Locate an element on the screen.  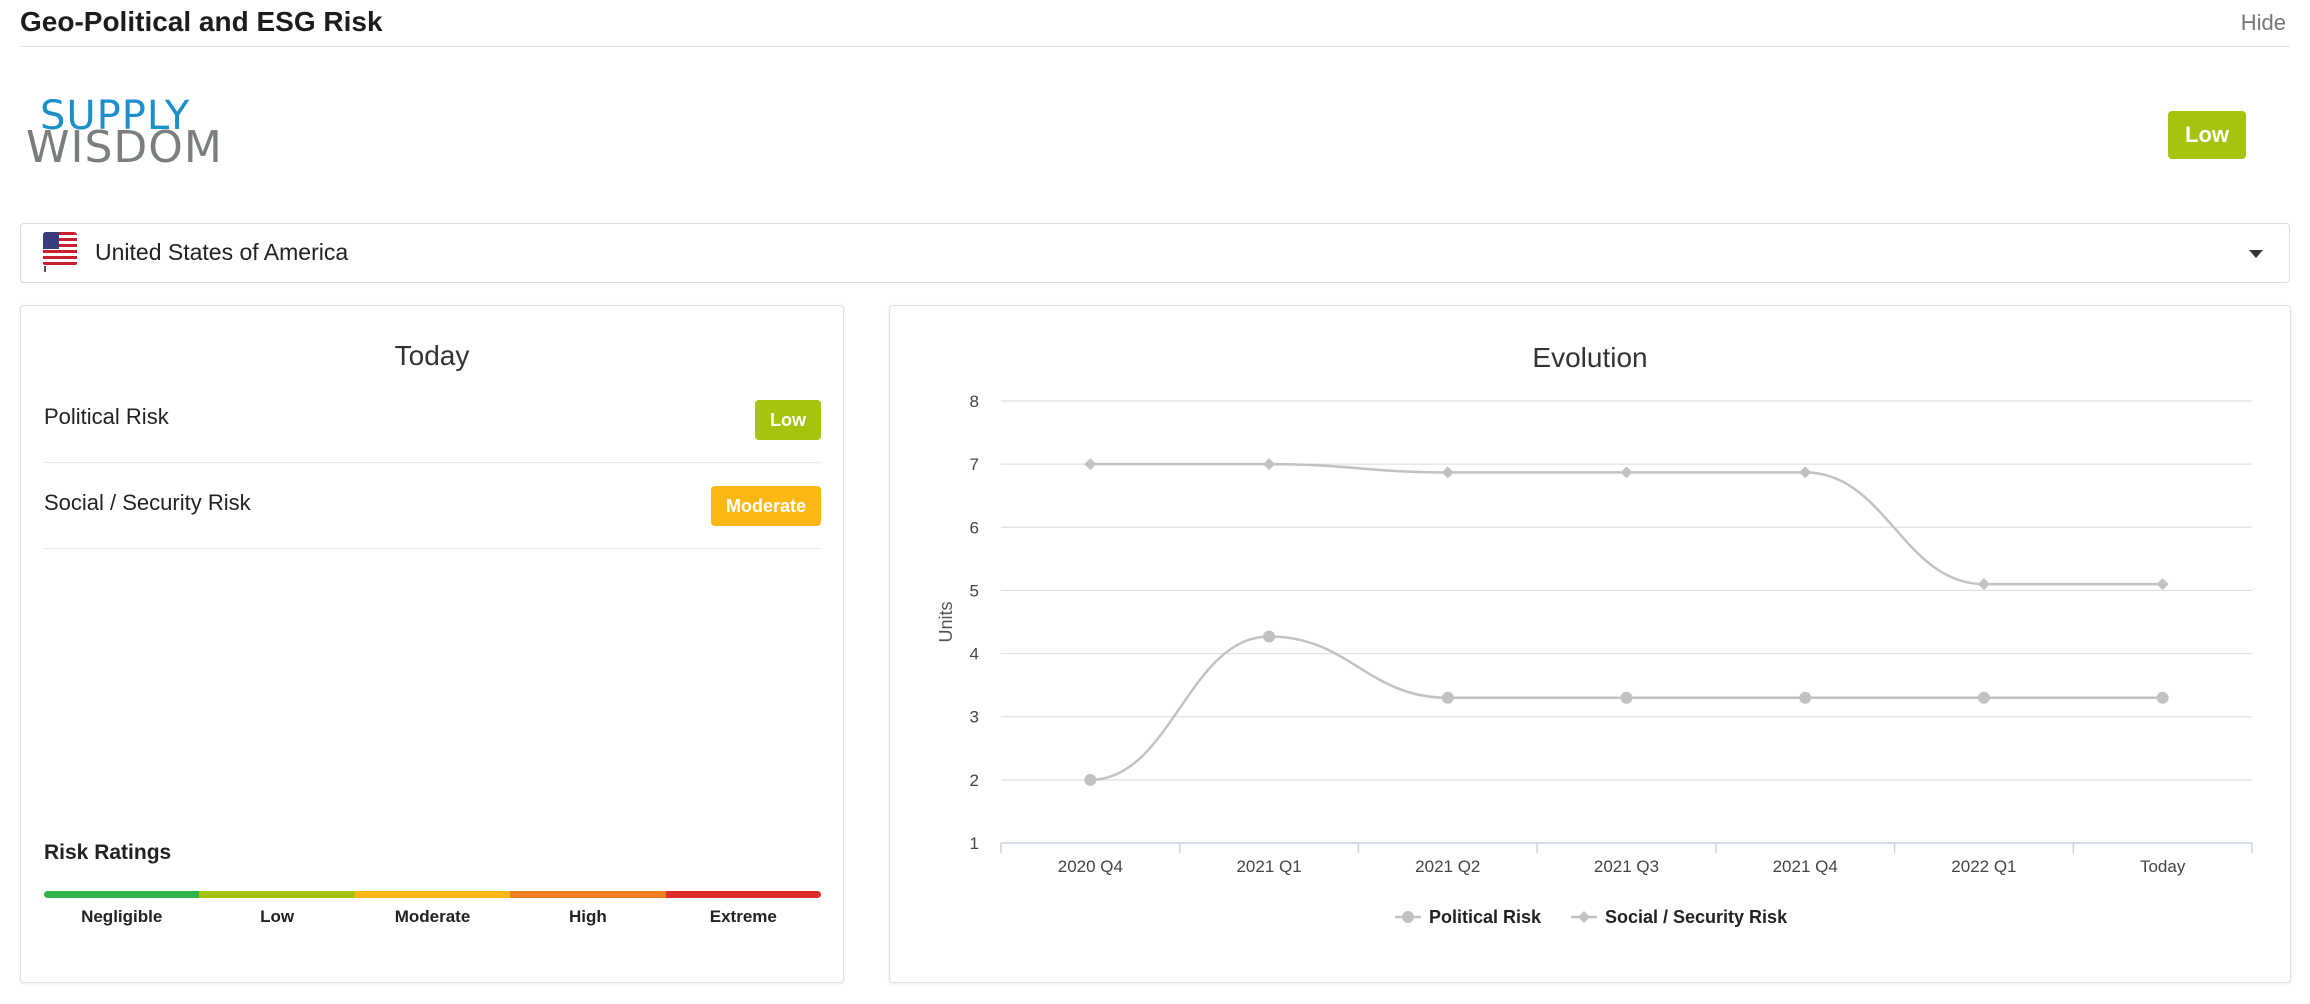
x-tick-label: 2020 Q4 is located at coordinates (1090, 866).